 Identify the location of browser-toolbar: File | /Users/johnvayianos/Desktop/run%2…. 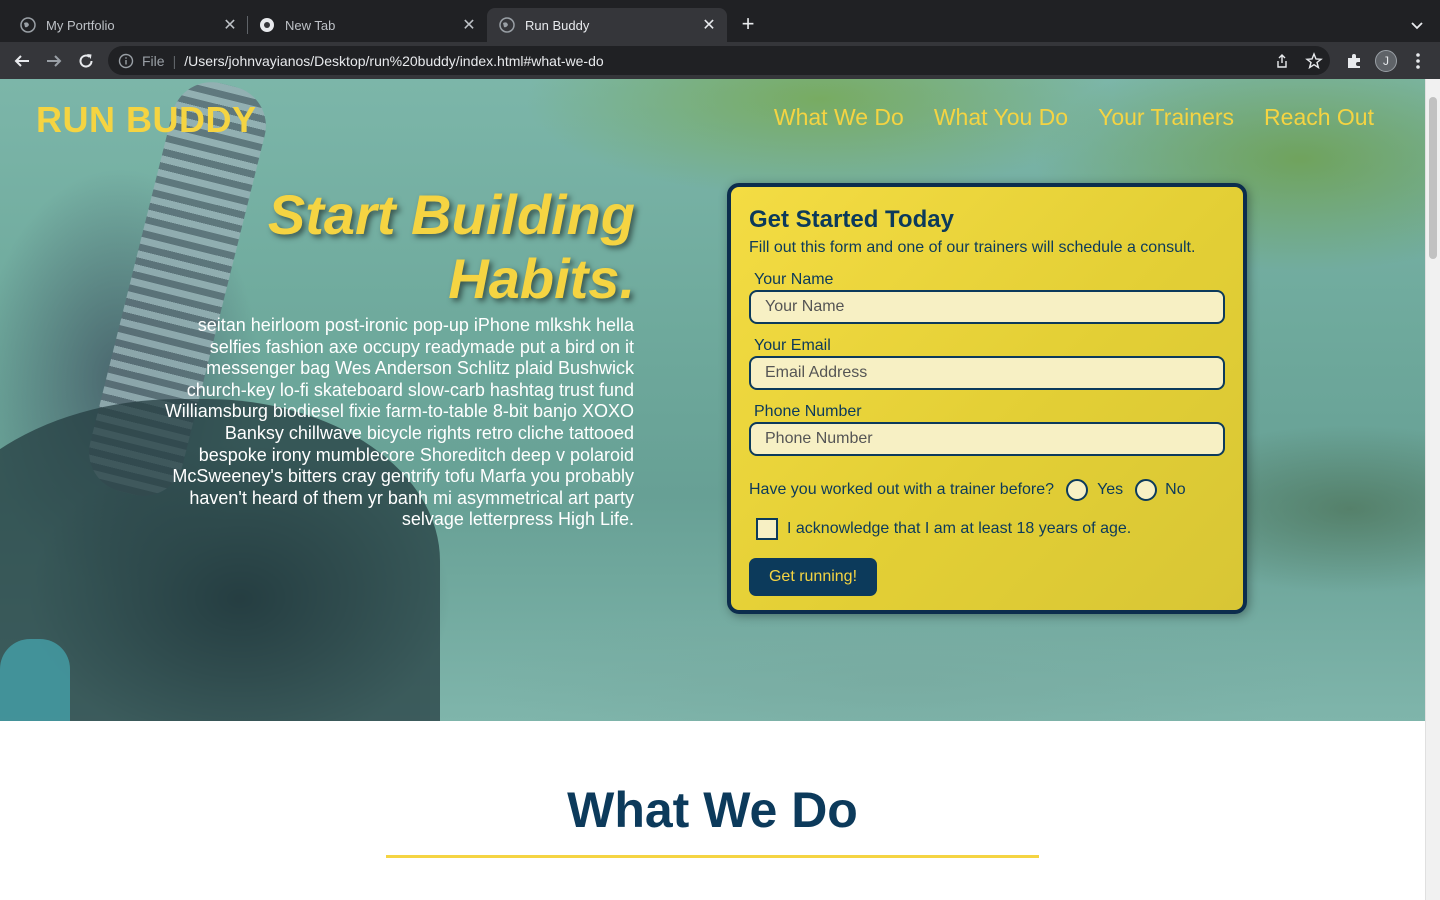
(720, 61).